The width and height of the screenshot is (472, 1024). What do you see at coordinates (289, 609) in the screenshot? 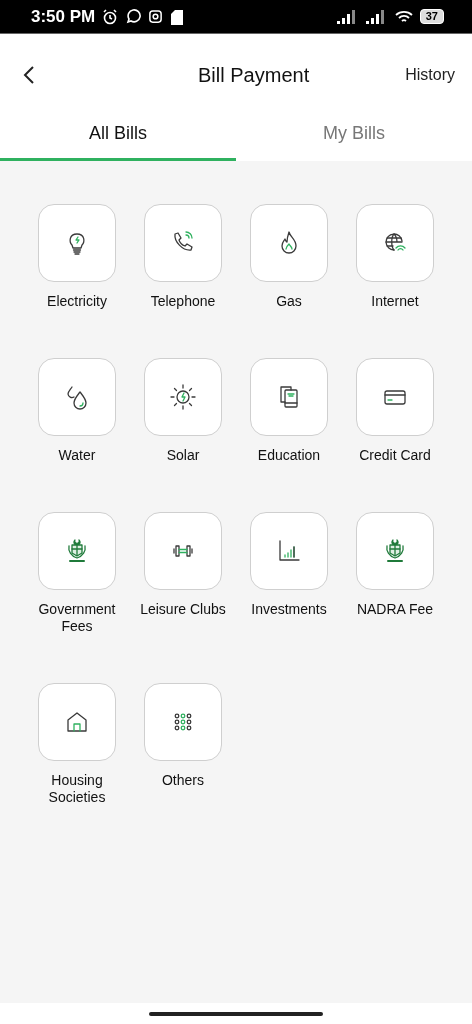
I see `category-label: Investments` at bounding box center [289, 609].